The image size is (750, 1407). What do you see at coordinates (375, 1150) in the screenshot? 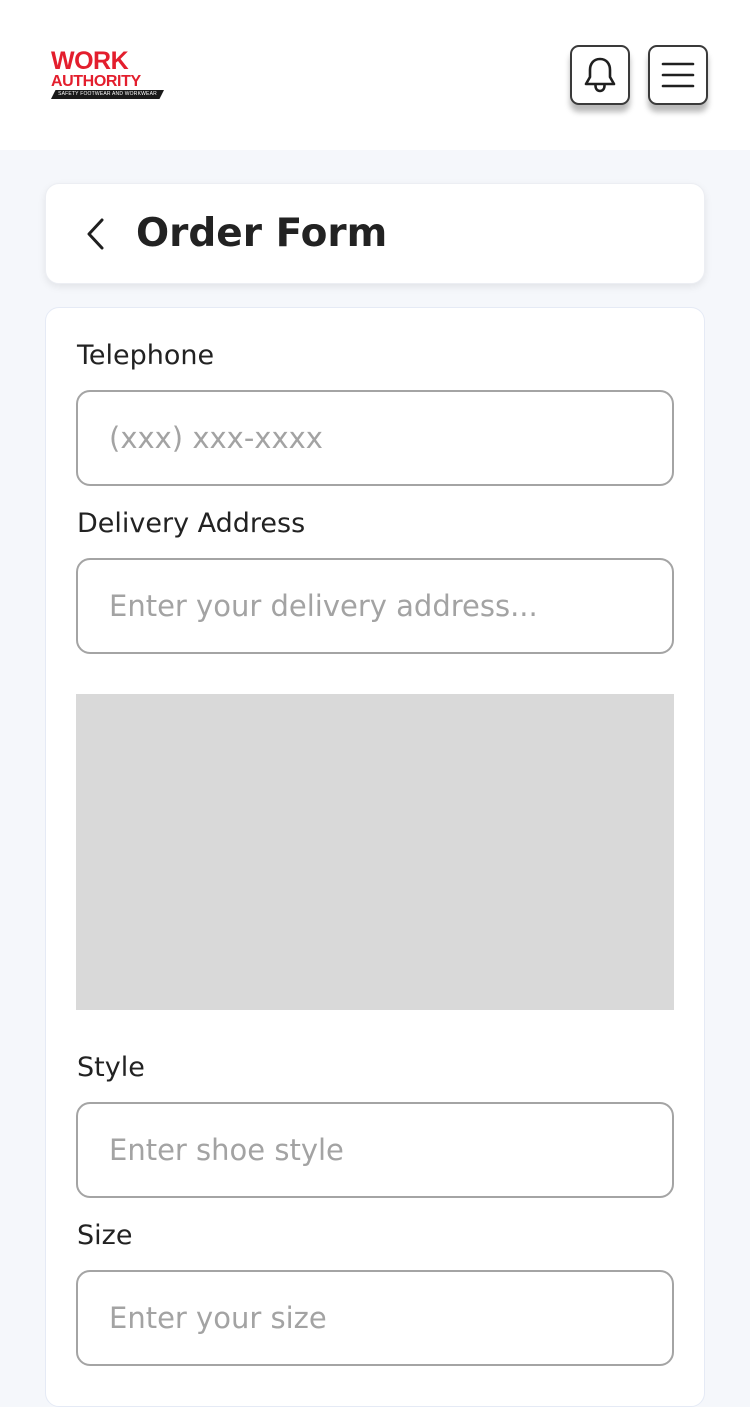
I see `shoe-style-input` at bounding box center [375, 1150].